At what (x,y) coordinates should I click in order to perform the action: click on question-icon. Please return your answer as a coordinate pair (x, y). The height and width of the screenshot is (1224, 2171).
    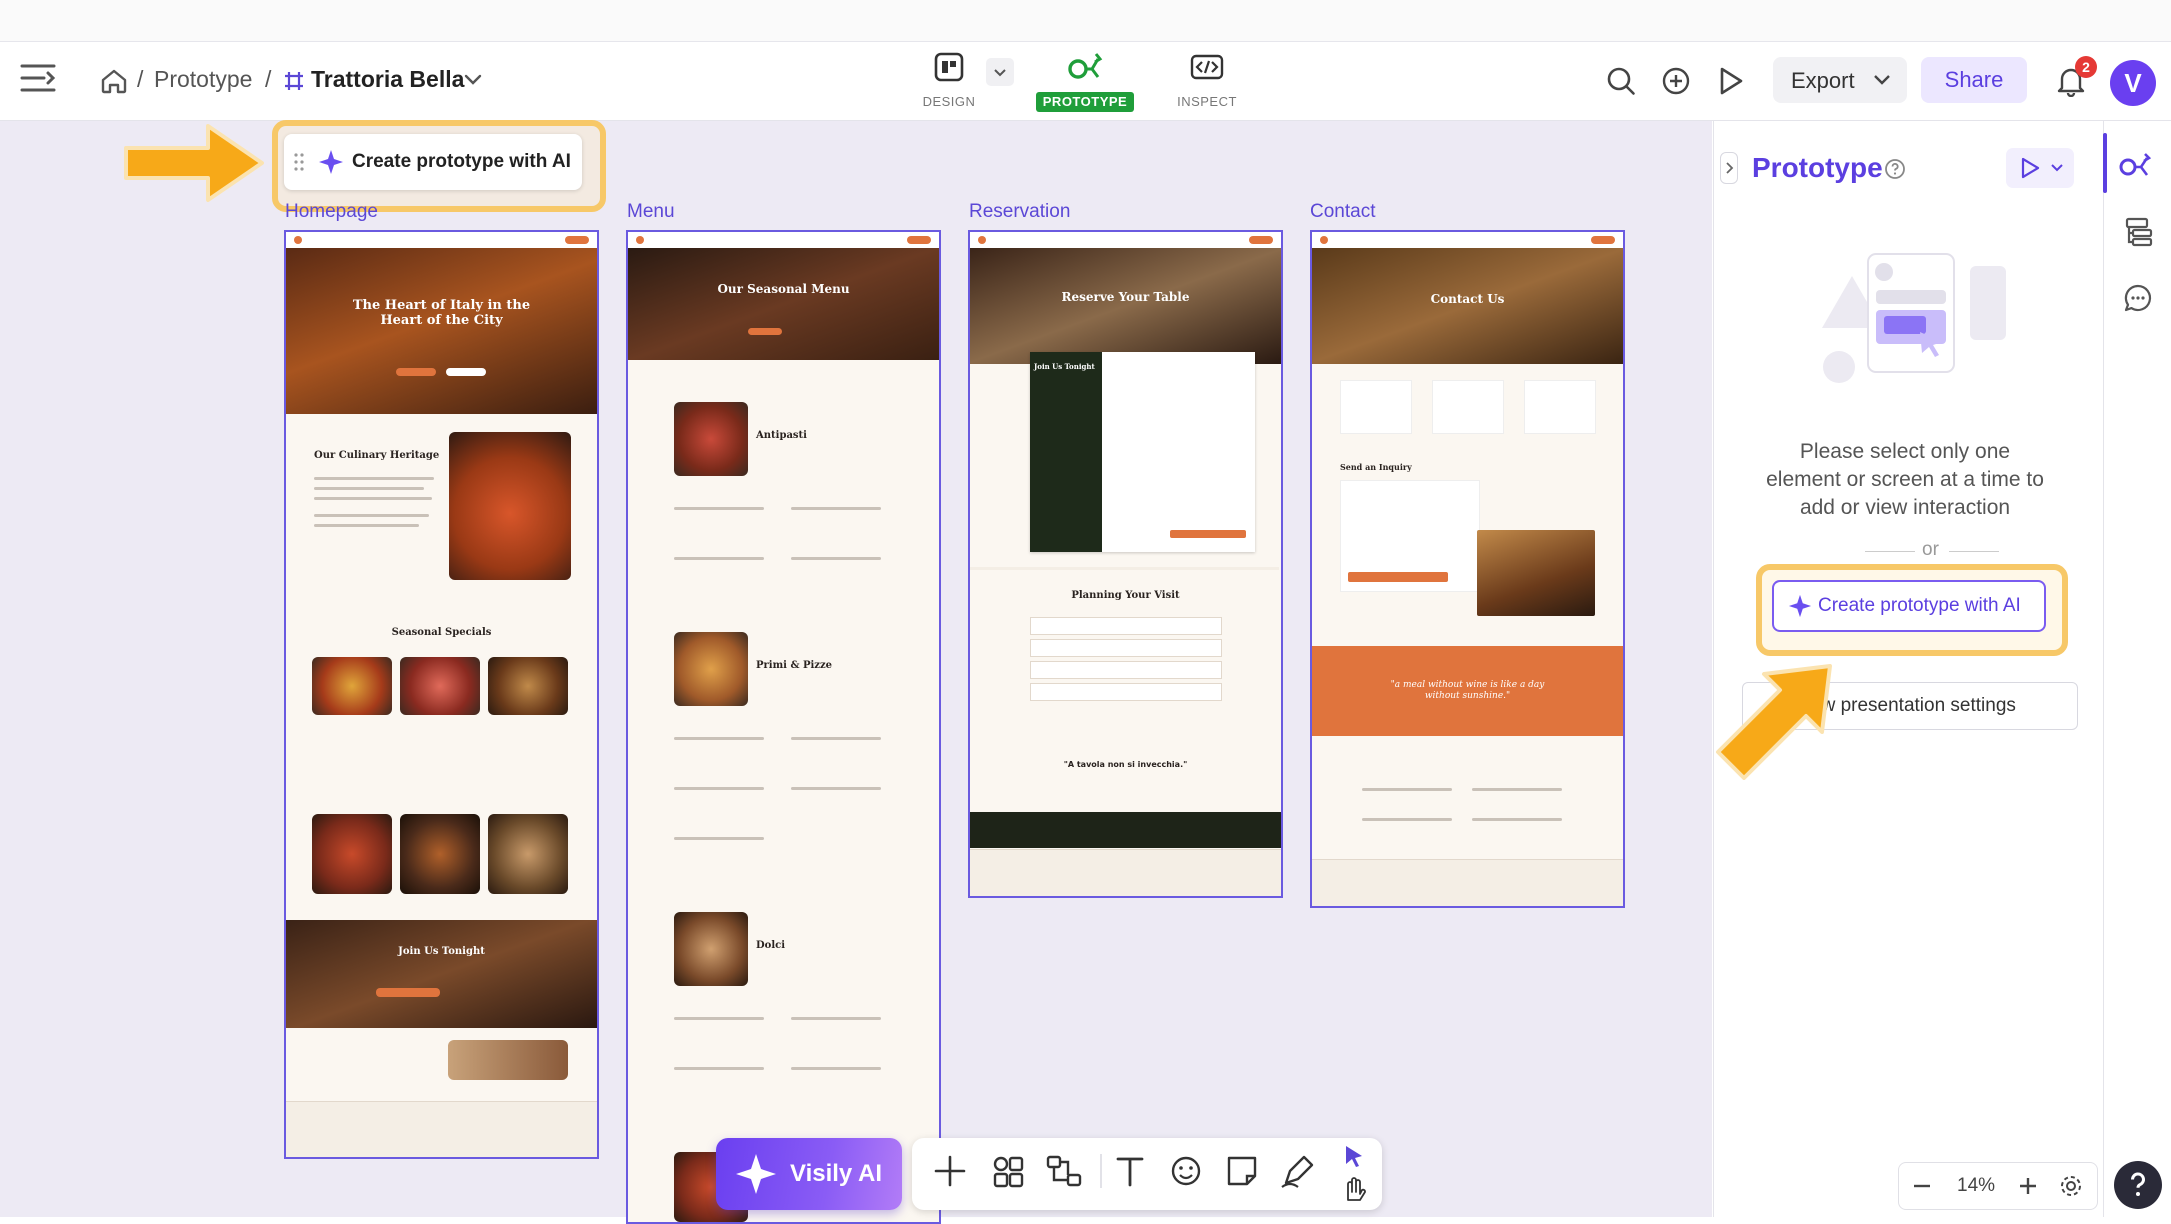
    Looking at the image, I should click on (2137, 1184).